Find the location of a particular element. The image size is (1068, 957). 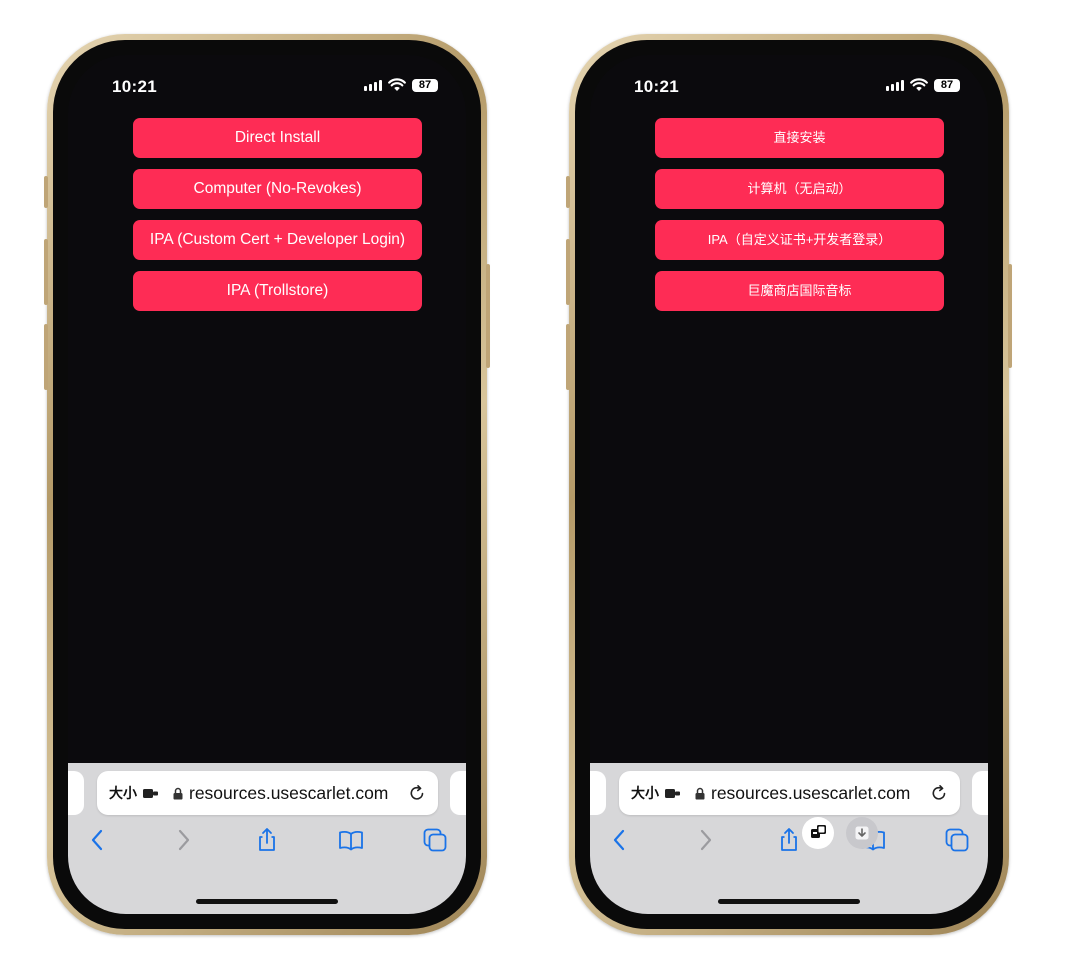

download-icon is located at coordinates (862, 833).